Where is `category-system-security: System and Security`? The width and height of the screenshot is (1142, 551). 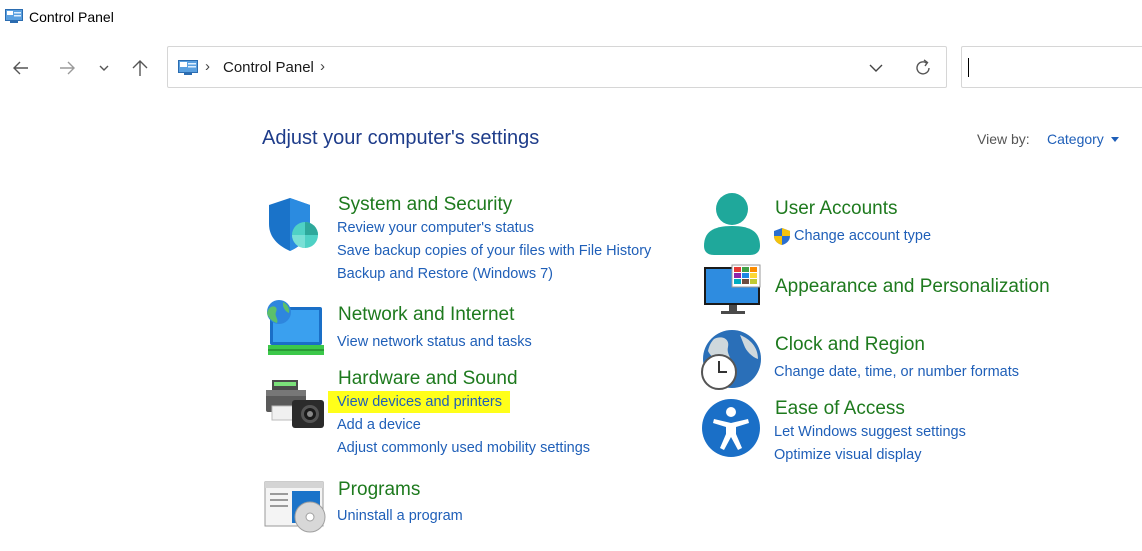
category-system-security: System and Security is located at coordinates (425, 205).